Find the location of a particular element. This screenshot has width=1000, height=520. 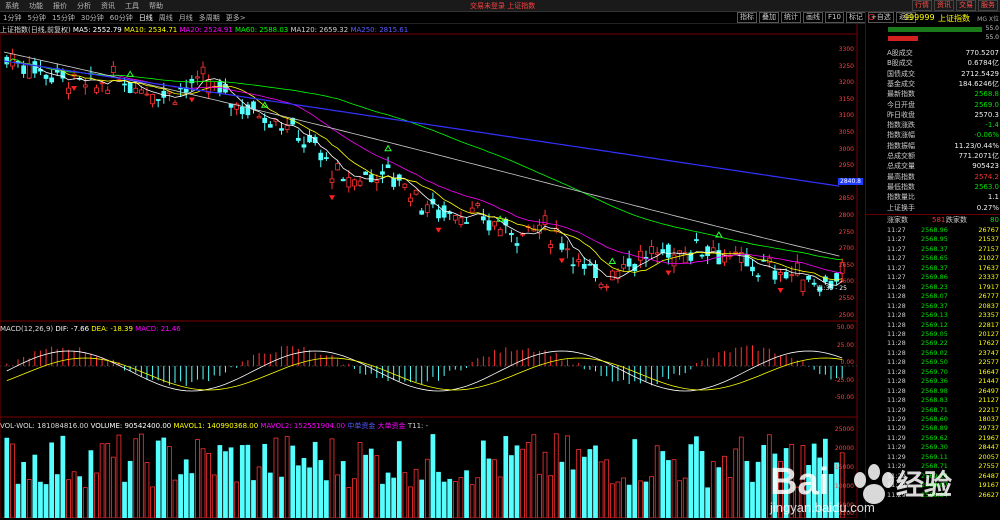

quote-value: -0.06% is located at coordinates (986, 135).